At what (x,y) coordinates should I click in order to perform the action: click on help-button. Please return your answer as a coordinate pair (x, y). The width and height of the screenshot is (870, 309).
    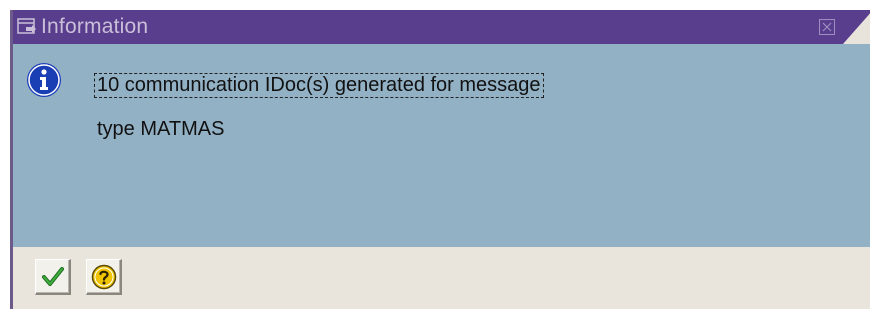
    Looking at the image, I should click on (104, 277).